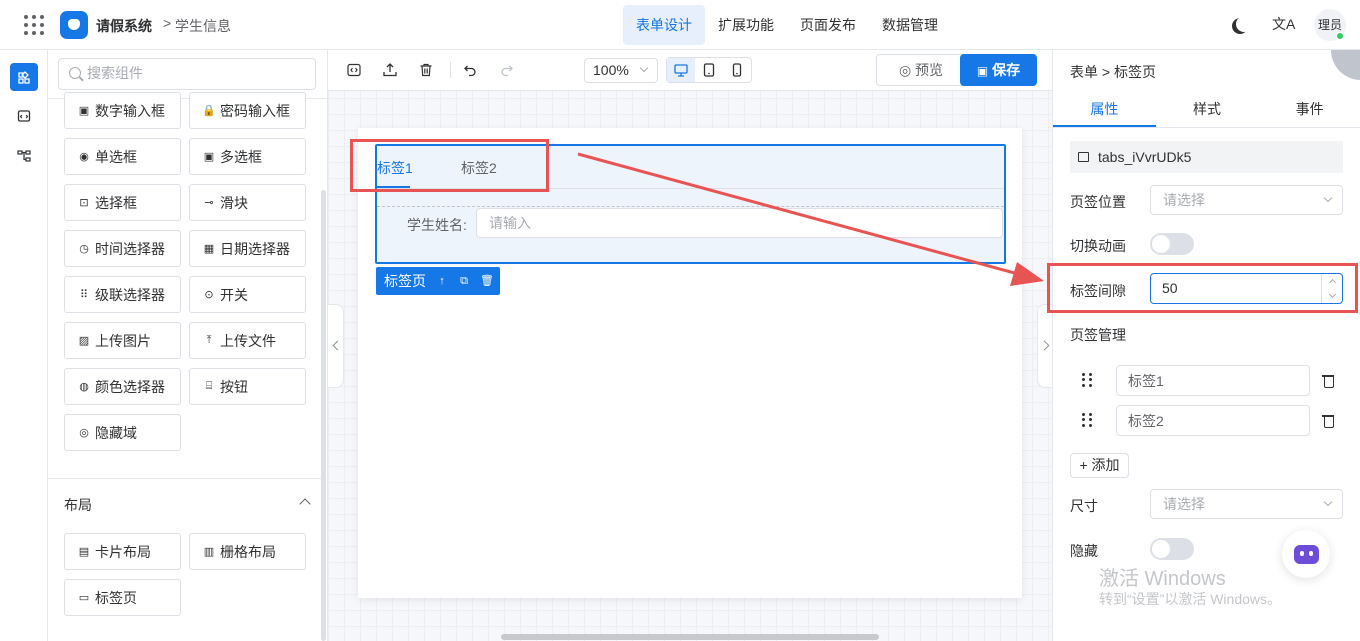 The width and height of the screenshot is (1360, 641). Describe the element at coordinates (1098, 335) in the screenshot. I see `tab-manage-label: 页签管理` at that location.